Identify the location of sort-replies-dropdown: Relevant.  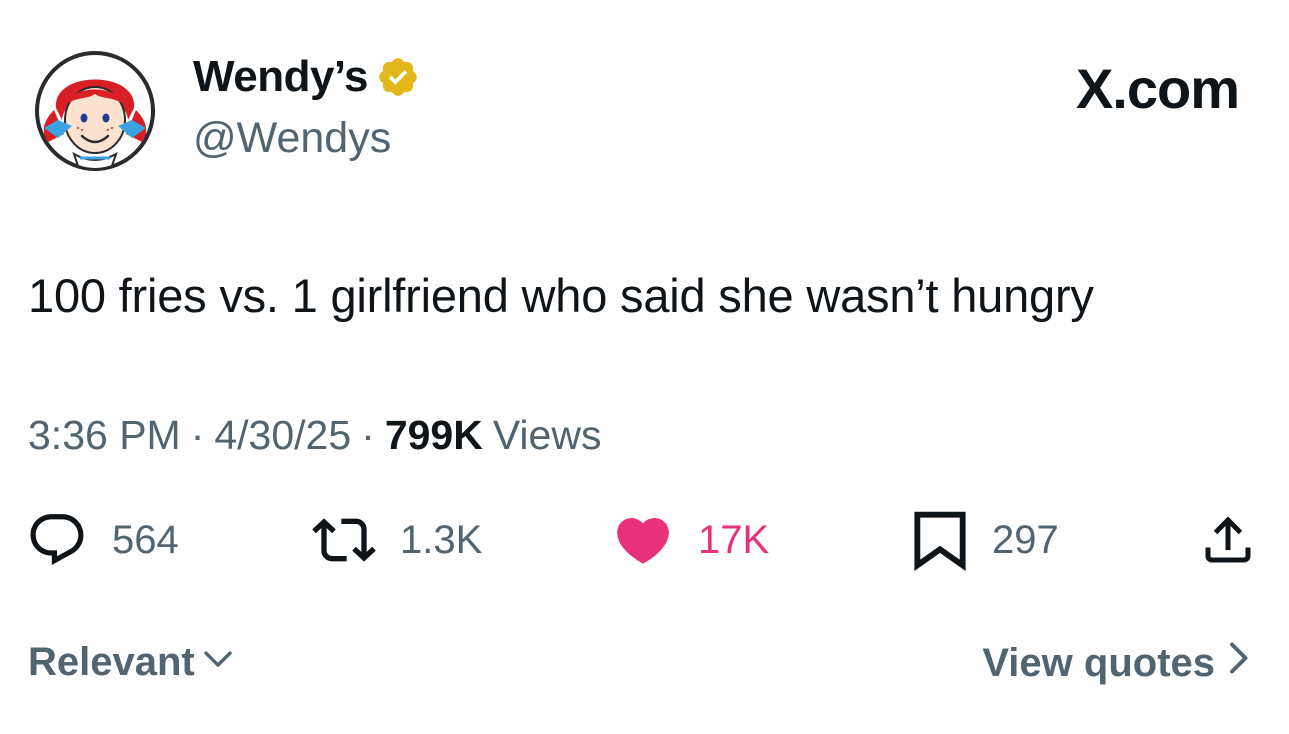
(131, 662).